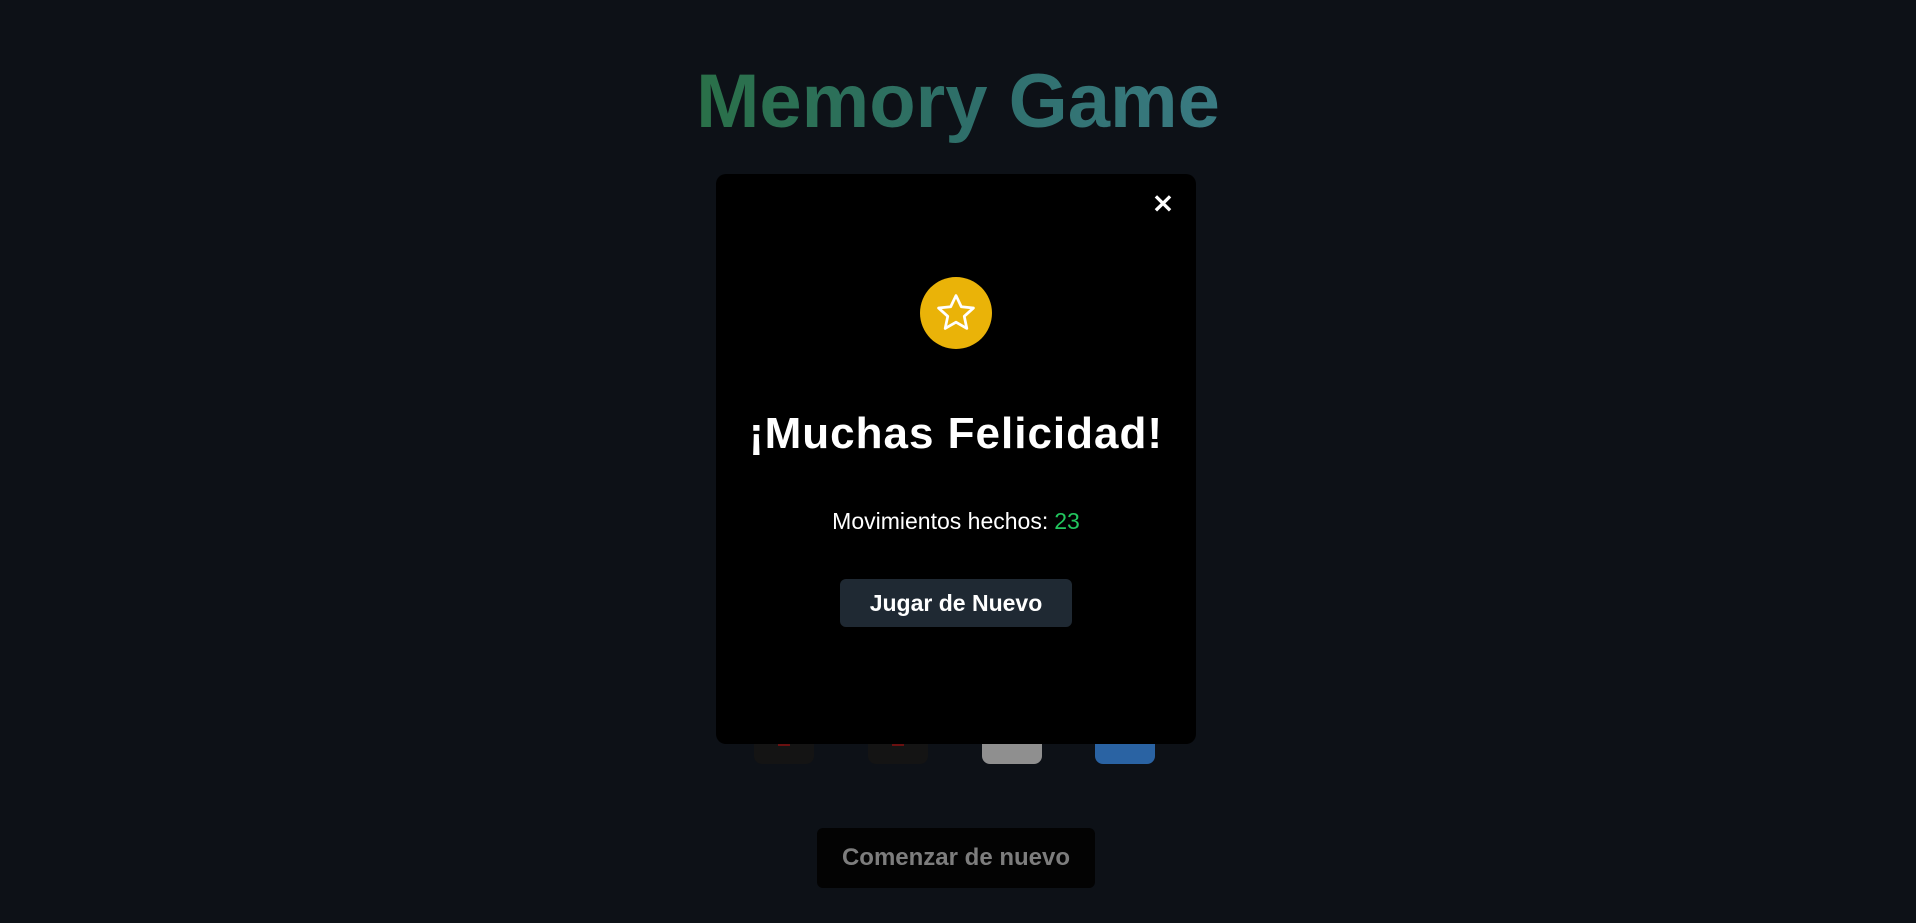  I want to click on star-icon, so click(956, 312).